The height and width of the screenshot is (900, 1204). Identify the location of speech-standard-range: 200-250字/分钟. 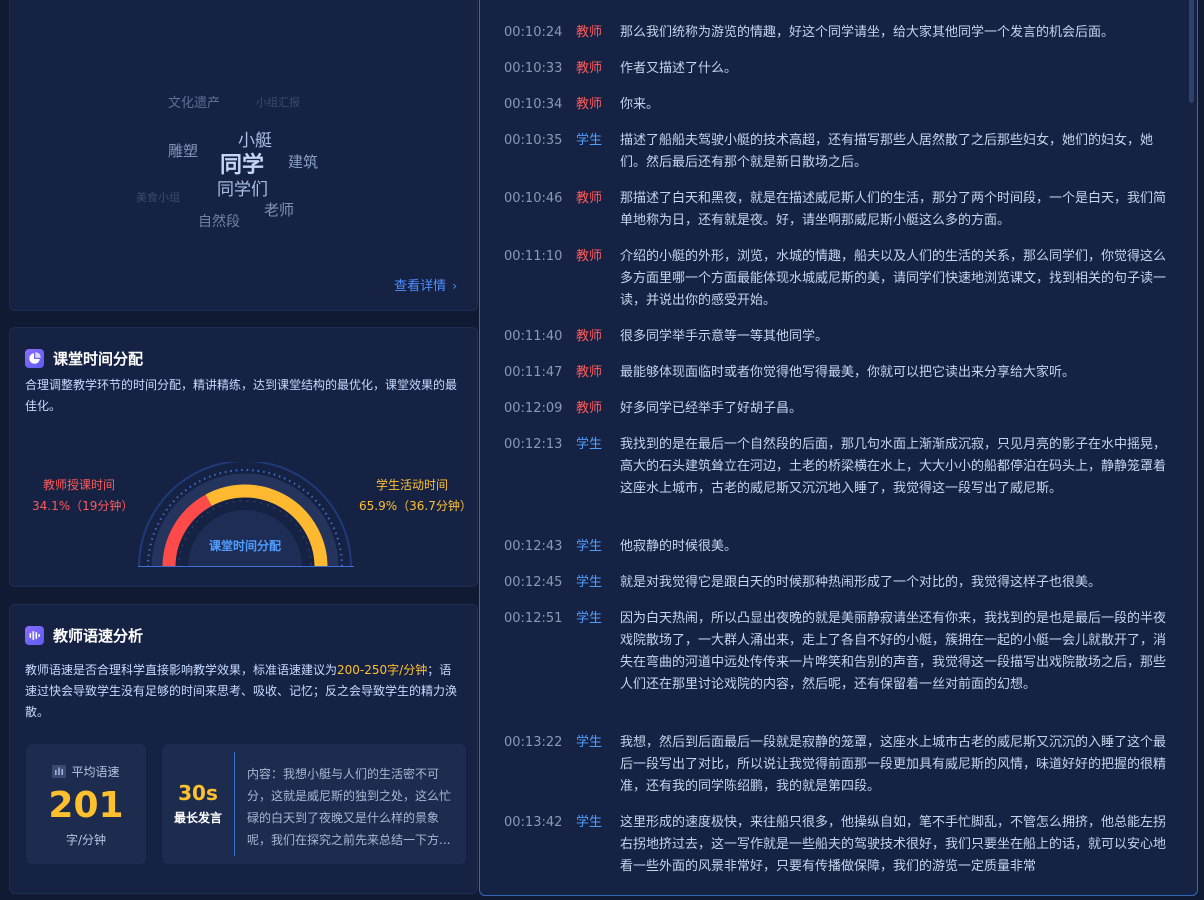
(382, 670).